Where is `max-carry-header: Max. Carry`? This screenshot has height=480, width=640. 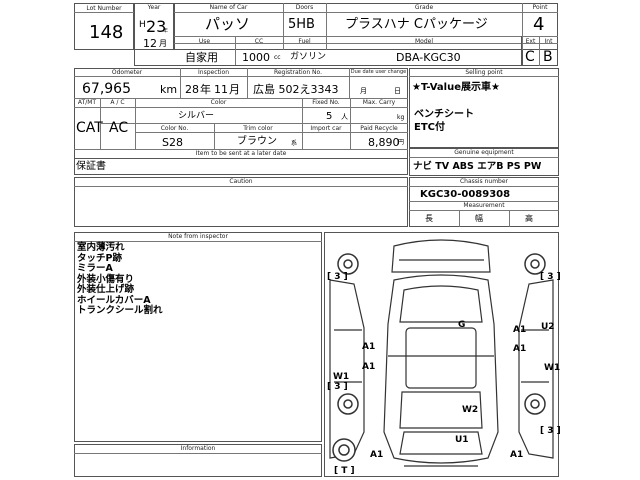 max-carry-header: Max. Carry is located at coordinates (379, 102).